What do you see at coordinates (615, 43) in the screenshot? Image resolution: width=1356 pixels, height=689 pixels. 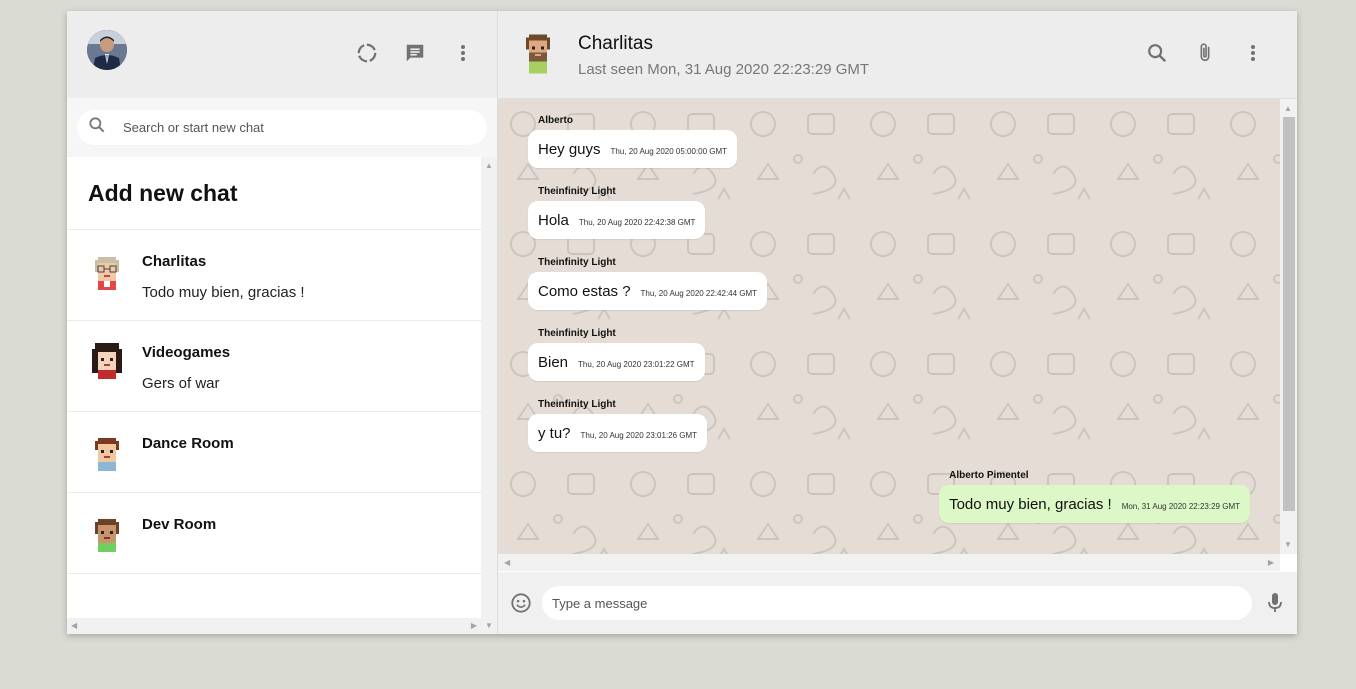 I see `contact-name: Charlitas` at bounding box center [615, 43].